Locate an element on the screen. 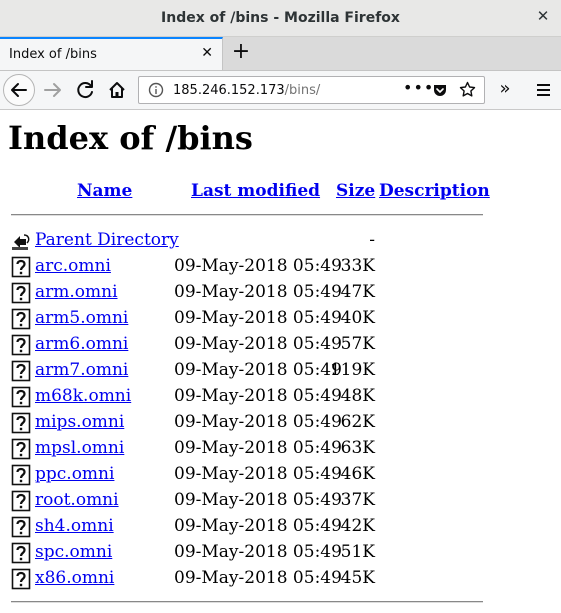 This screenshot has width=561, height=613. file-row: m68k.omni 09-May-2018 05:49 48K is located at coordinates (280, 396).